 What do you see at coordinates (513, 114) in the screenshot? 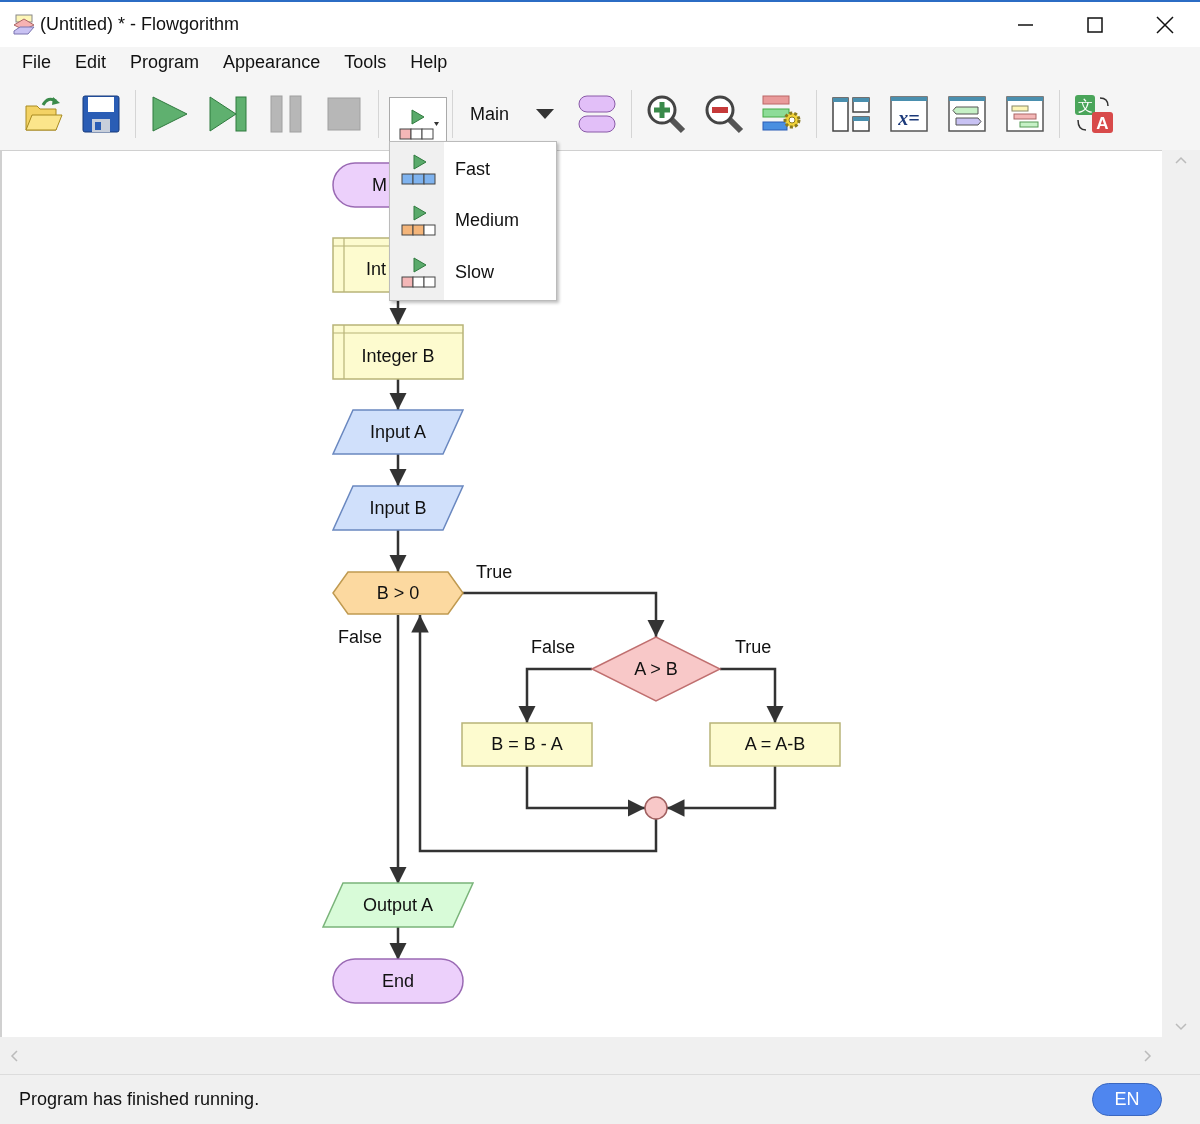
I see `function-selector: Main` at bounding box center [513, 114].